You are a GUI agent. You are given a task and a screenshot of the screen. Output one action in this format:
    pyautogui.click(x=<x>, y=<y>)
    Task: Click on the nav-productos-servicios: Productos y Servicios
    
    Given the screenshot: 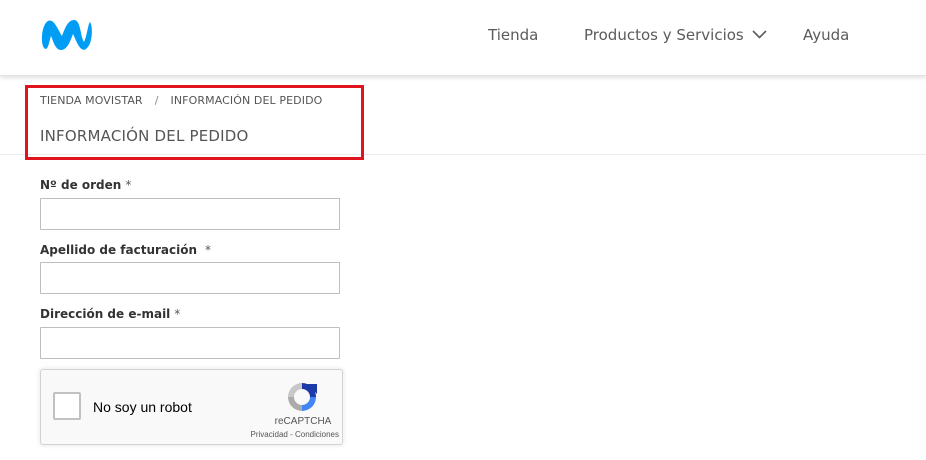 What is the action you would take?
    pyautogui.click(x=675, y=35)
    